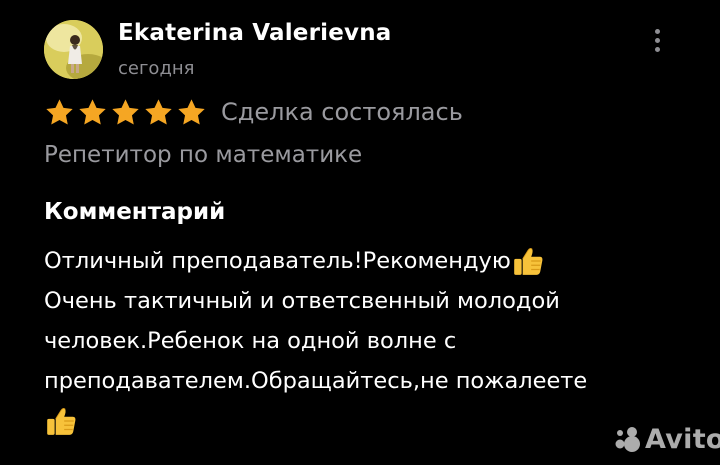  Describe the element at coordinates (135, 212) in the screenshot. I see `comment-heading: Комментарий` at that location.